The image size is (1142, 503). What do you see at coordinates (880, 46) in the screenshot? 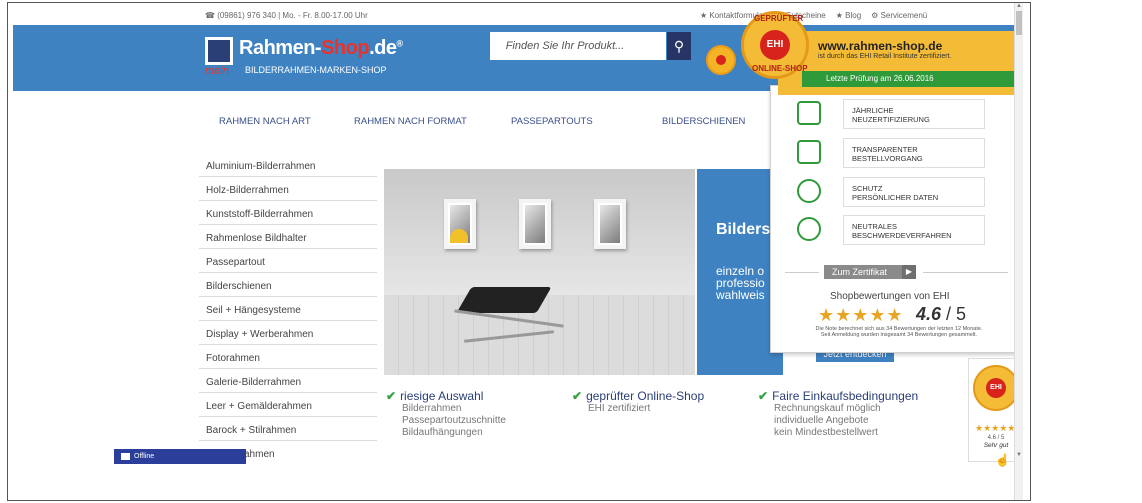
I see `ehi-shop-url: www.rahmen-shop.de` at bounding box center [880, 46].